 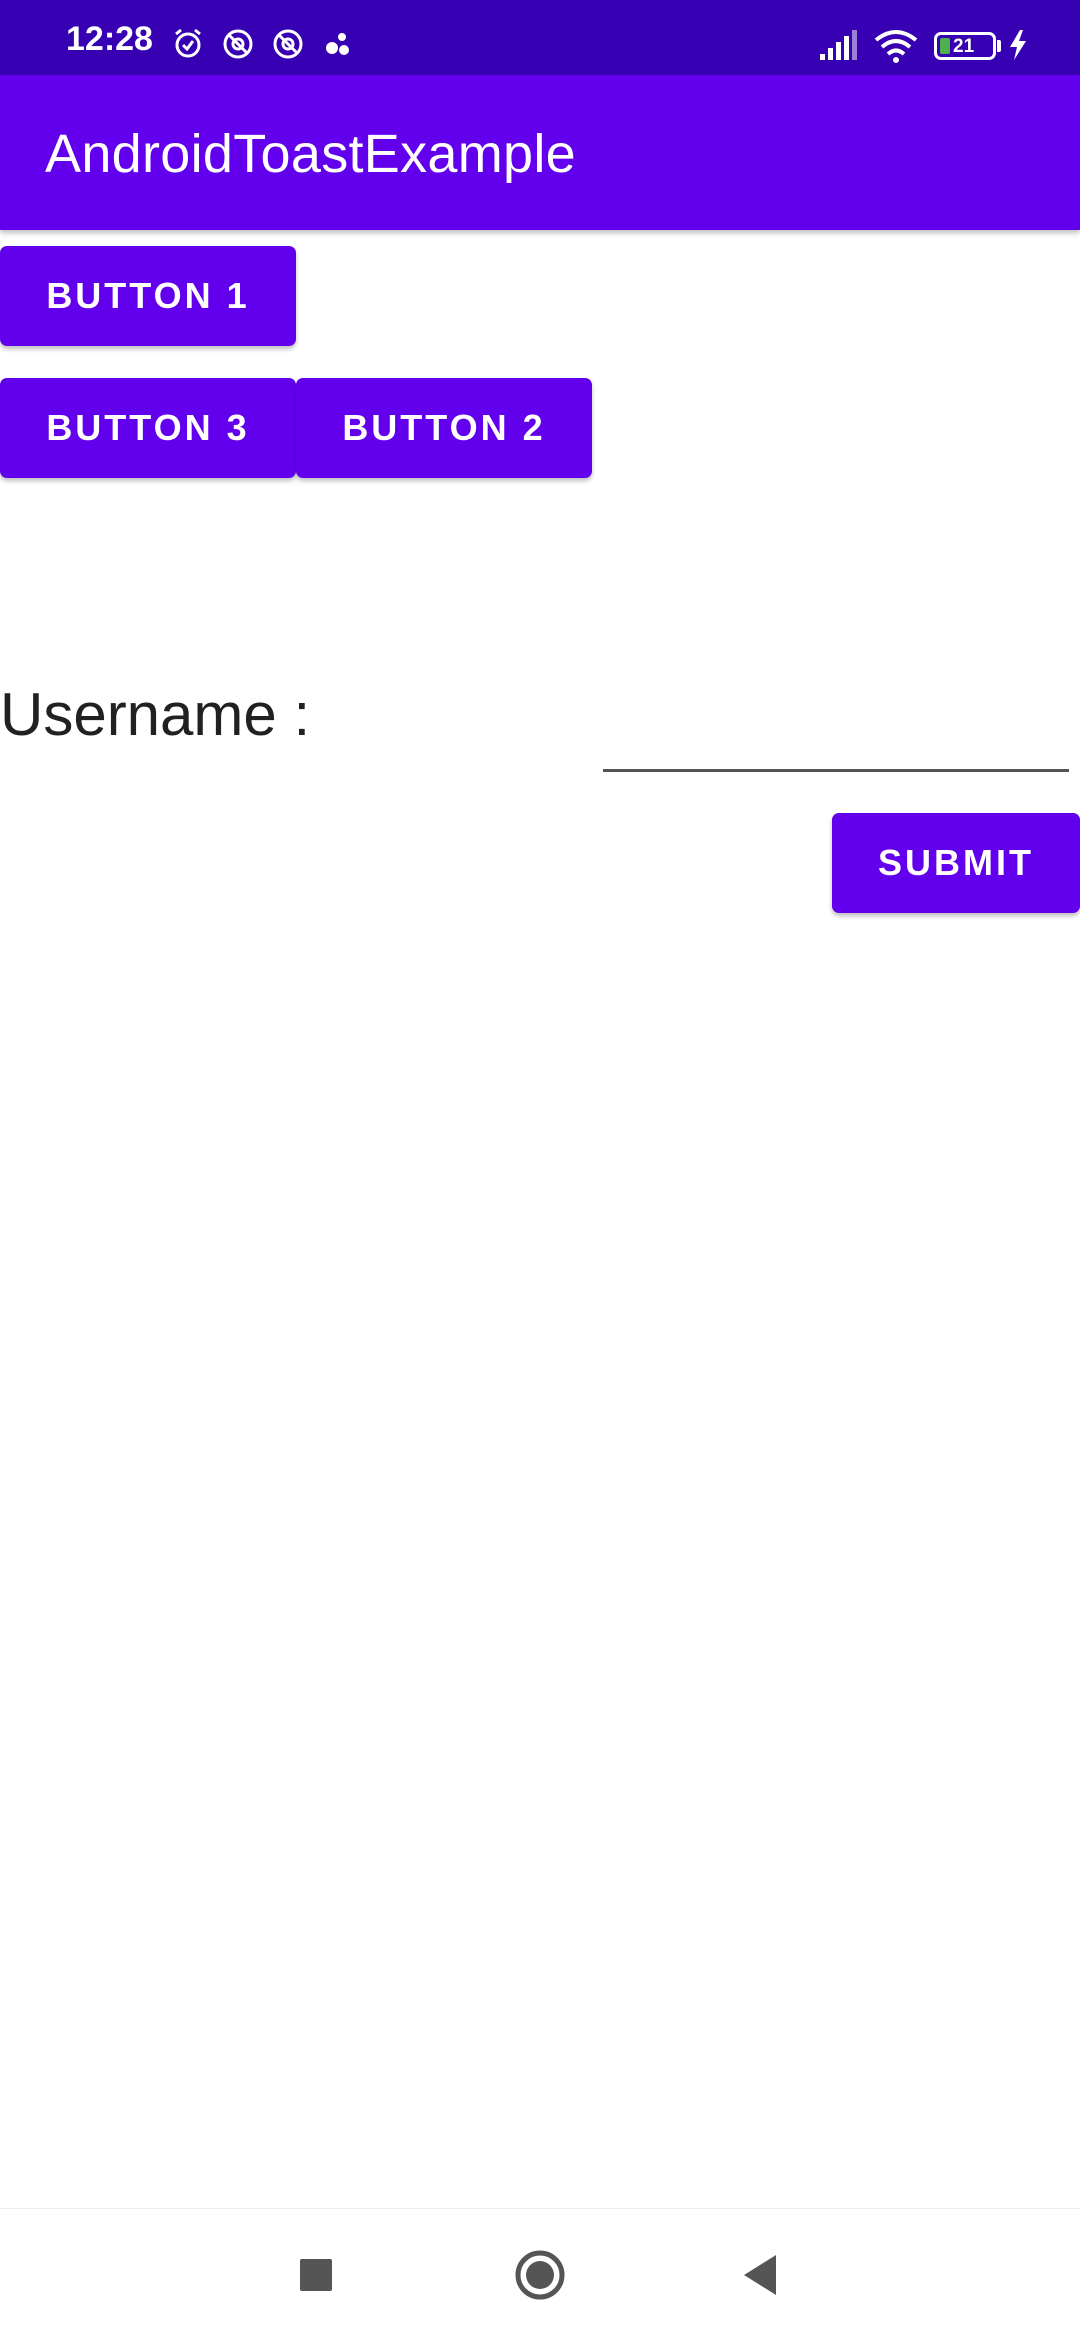 What do you see at coordinates (109, 39) in the screenshot?
I see `status-time: 12:28` at bounding box center [109, 39].